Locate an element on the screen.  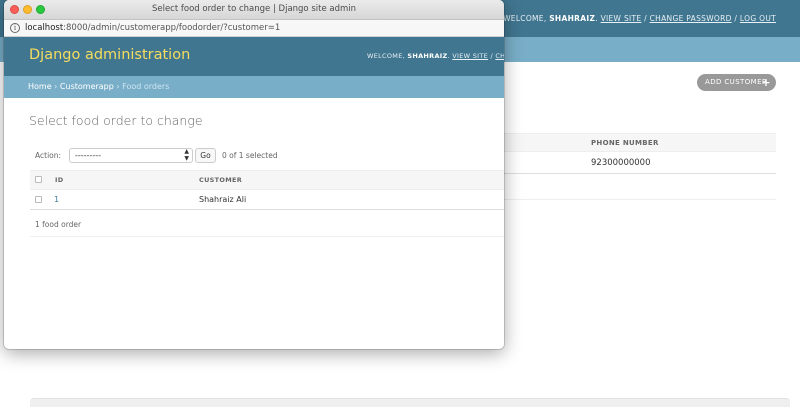
id-column-header: ID is located at coordinates (59, 180).